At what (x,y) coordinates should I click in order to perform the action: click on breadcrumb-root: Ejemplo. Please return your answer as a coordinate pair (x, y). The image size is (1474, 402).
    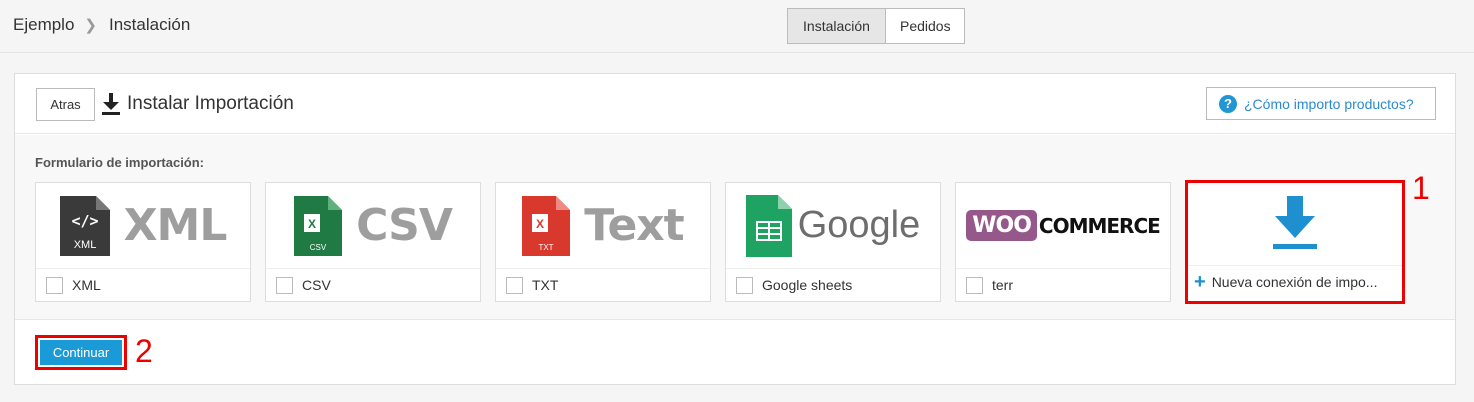
    Looking at the image, I should click on (43, 25).